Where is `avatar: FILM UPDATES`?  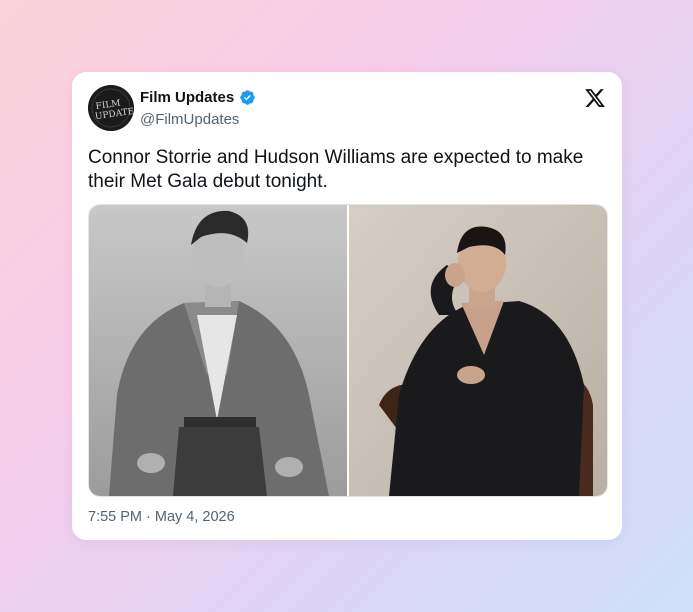 avatar: FILM UPDATES is located at coordinates (111, 108).